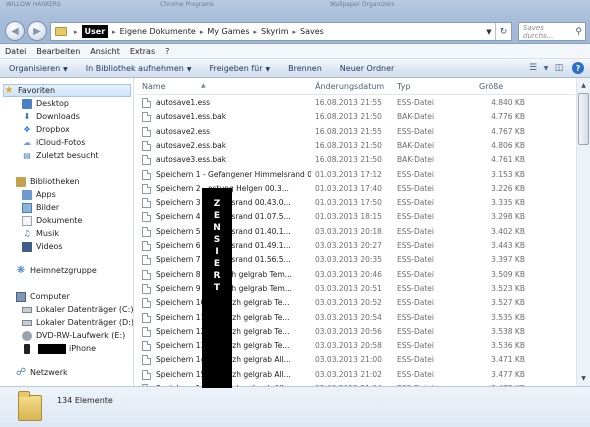 The width and height of the screenshot is (590, 427). What do you see at coordinates (27, 246) in the screenshot?
I see `video-icon` at bounding box center [27, 246].